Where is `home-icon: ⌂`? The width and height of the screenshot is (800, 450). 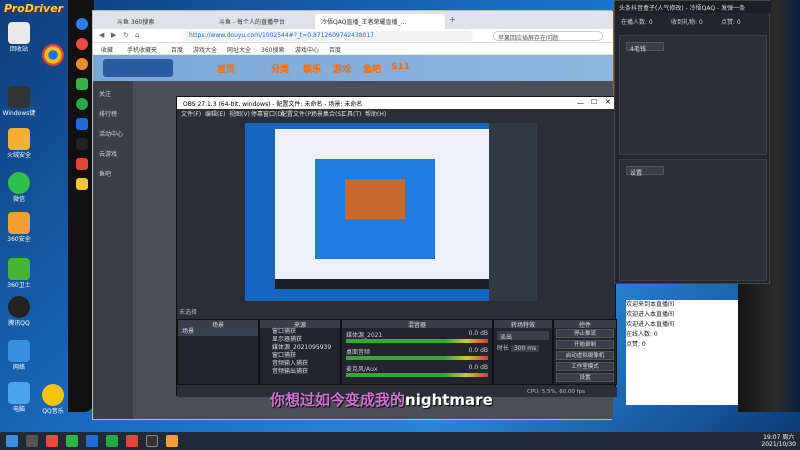 home-icon: ⌂ is located at coordinates (137, 35).